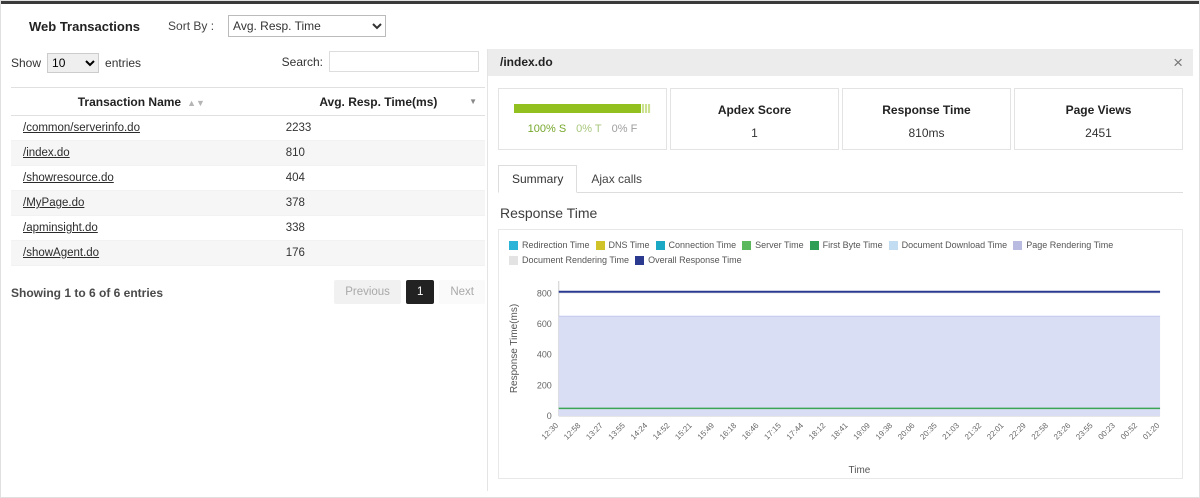  I want to click on legend-label: Page Rendering Time, so click(1070, 245).